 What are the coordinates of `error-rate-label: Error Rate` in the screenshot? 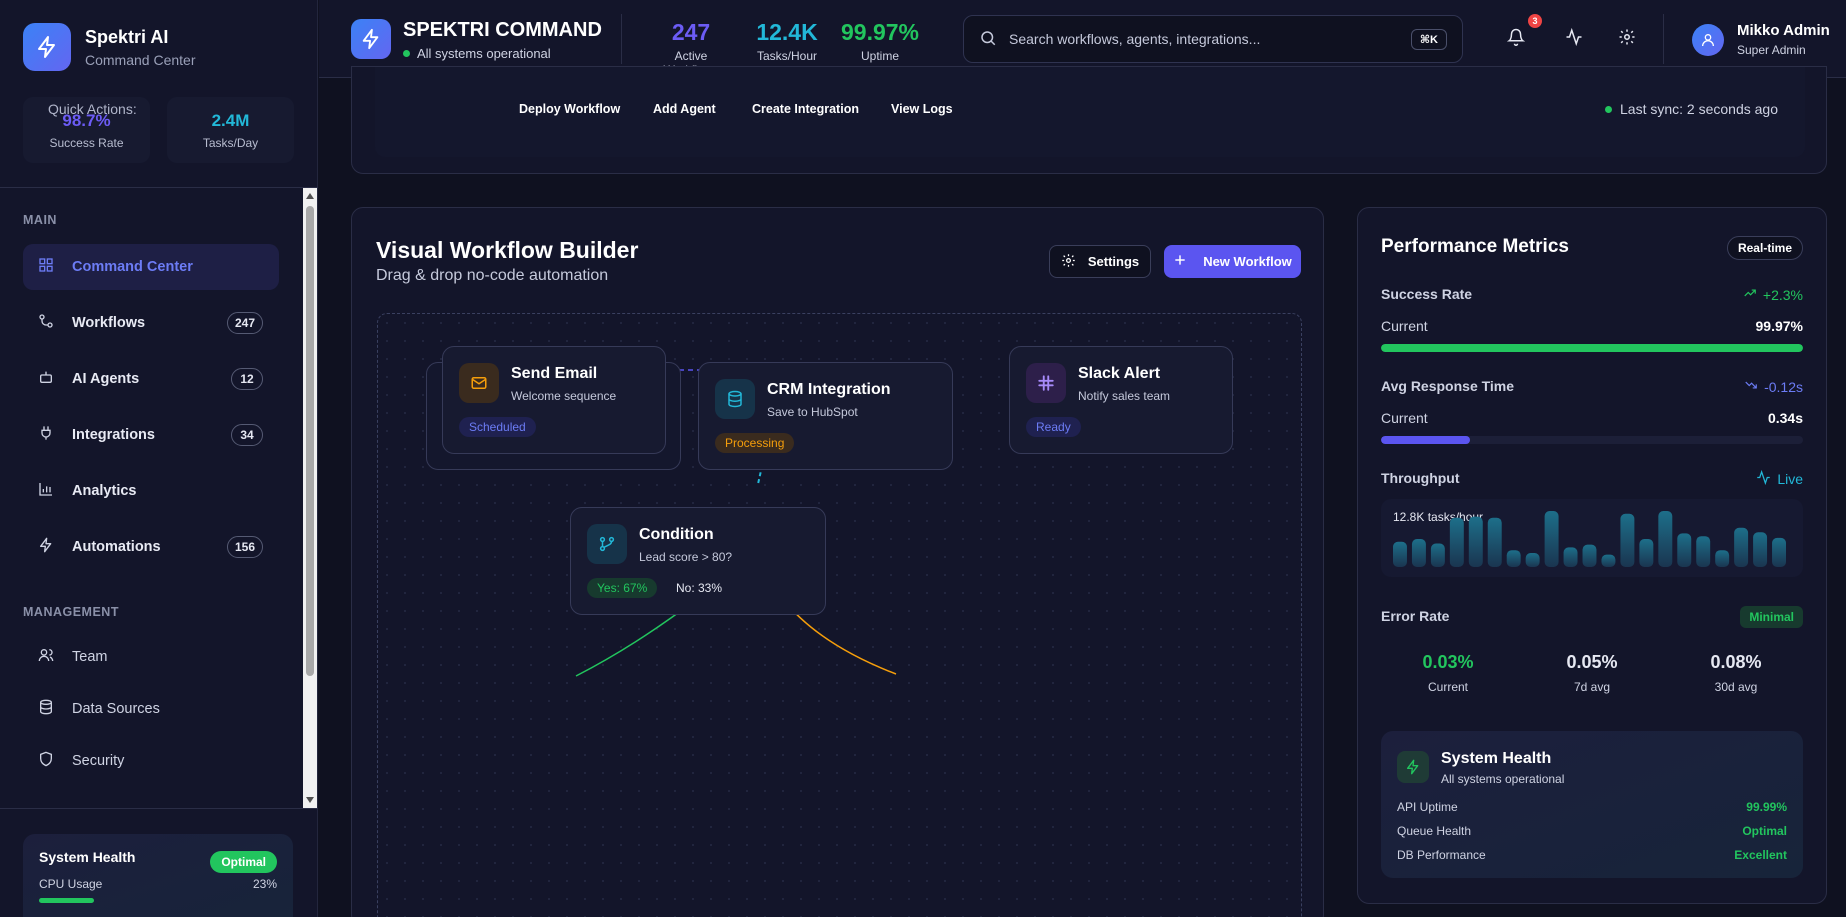 It's located at (1415, 616).